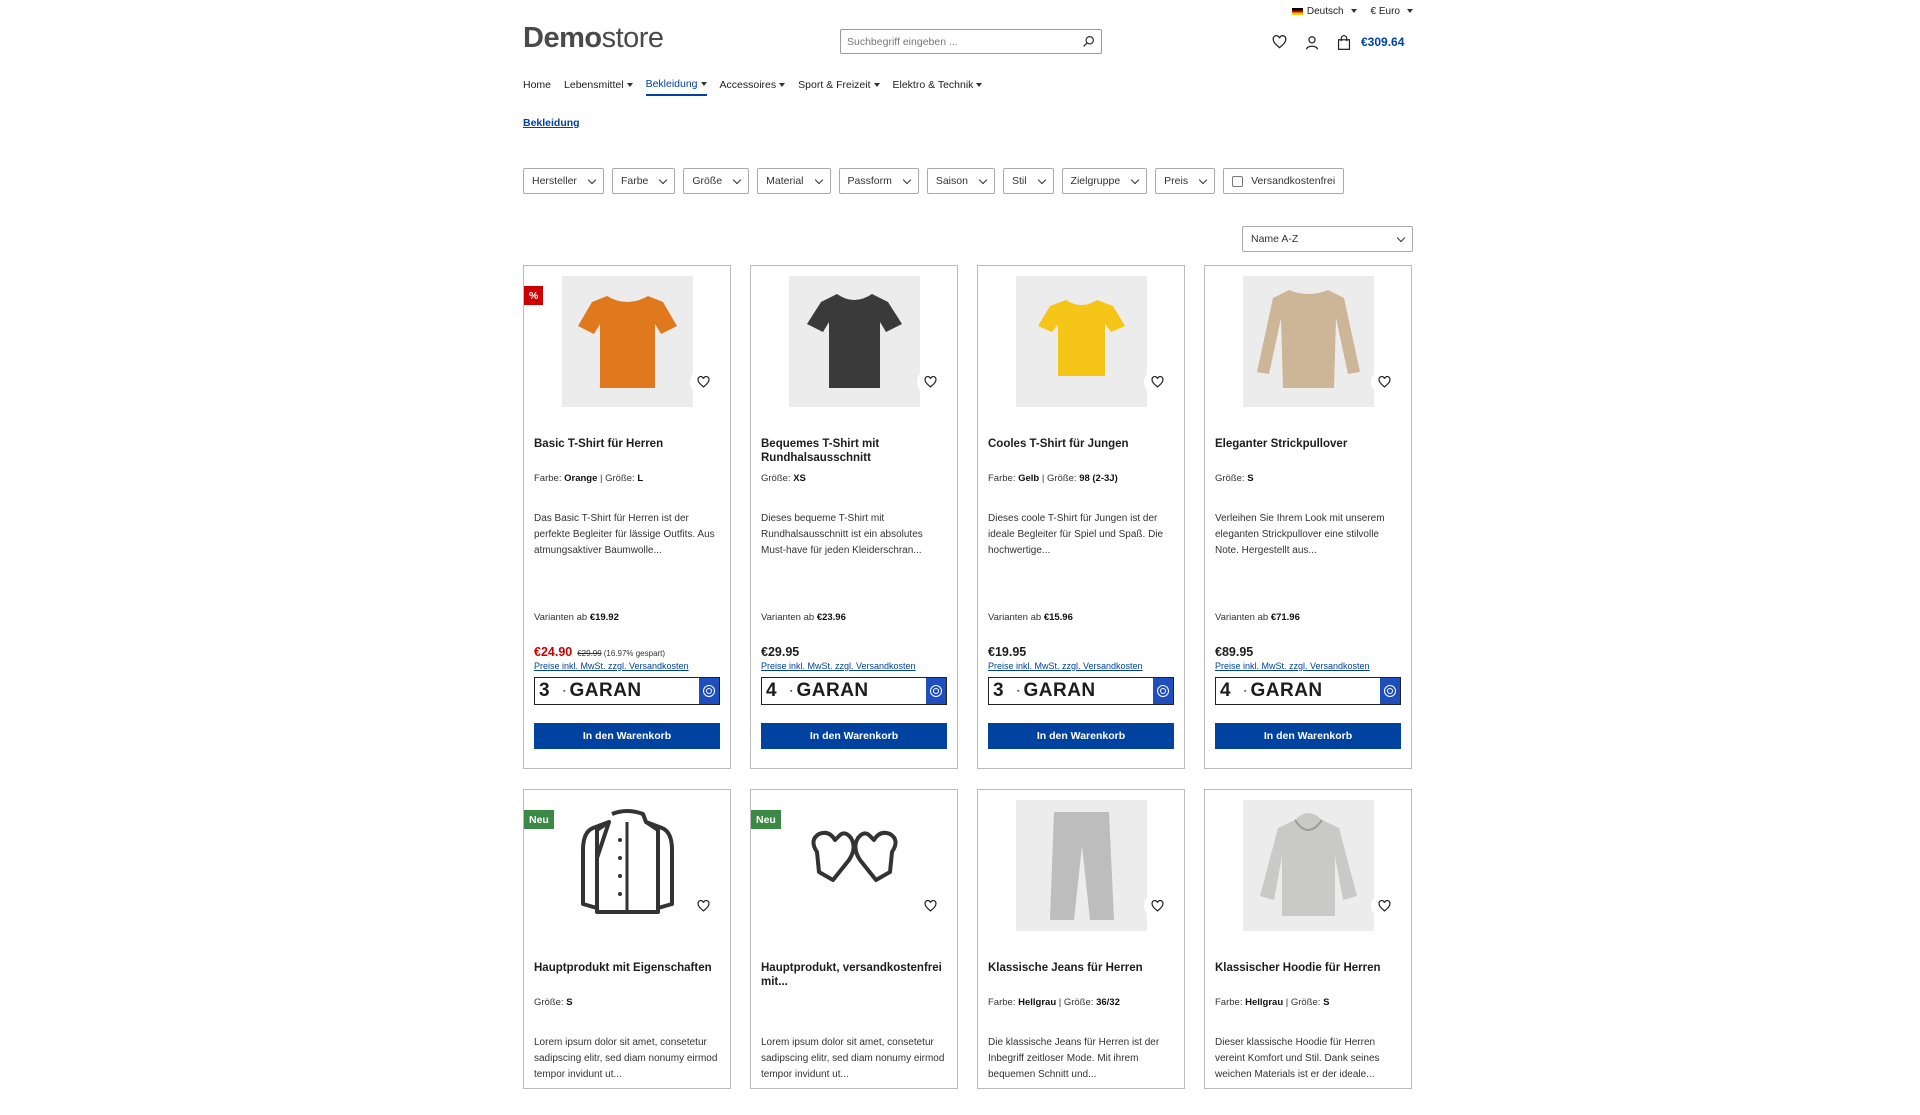 This screenshot has width=1920, height=1115. What do you see at coordinates (1238, 181) in the screenshot?
I see `checkbox` at bounding box center [1238, 181].